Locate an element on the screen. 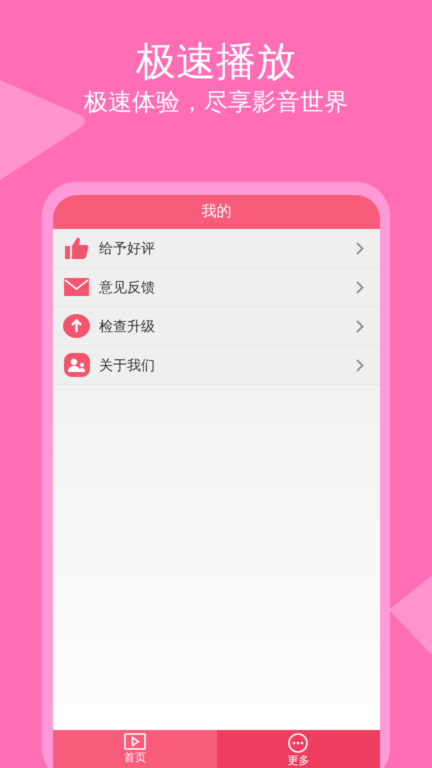 Image resolution: width=432 pixels, height=768 pixels. envelope-icon is located at coordinates (76, 287).